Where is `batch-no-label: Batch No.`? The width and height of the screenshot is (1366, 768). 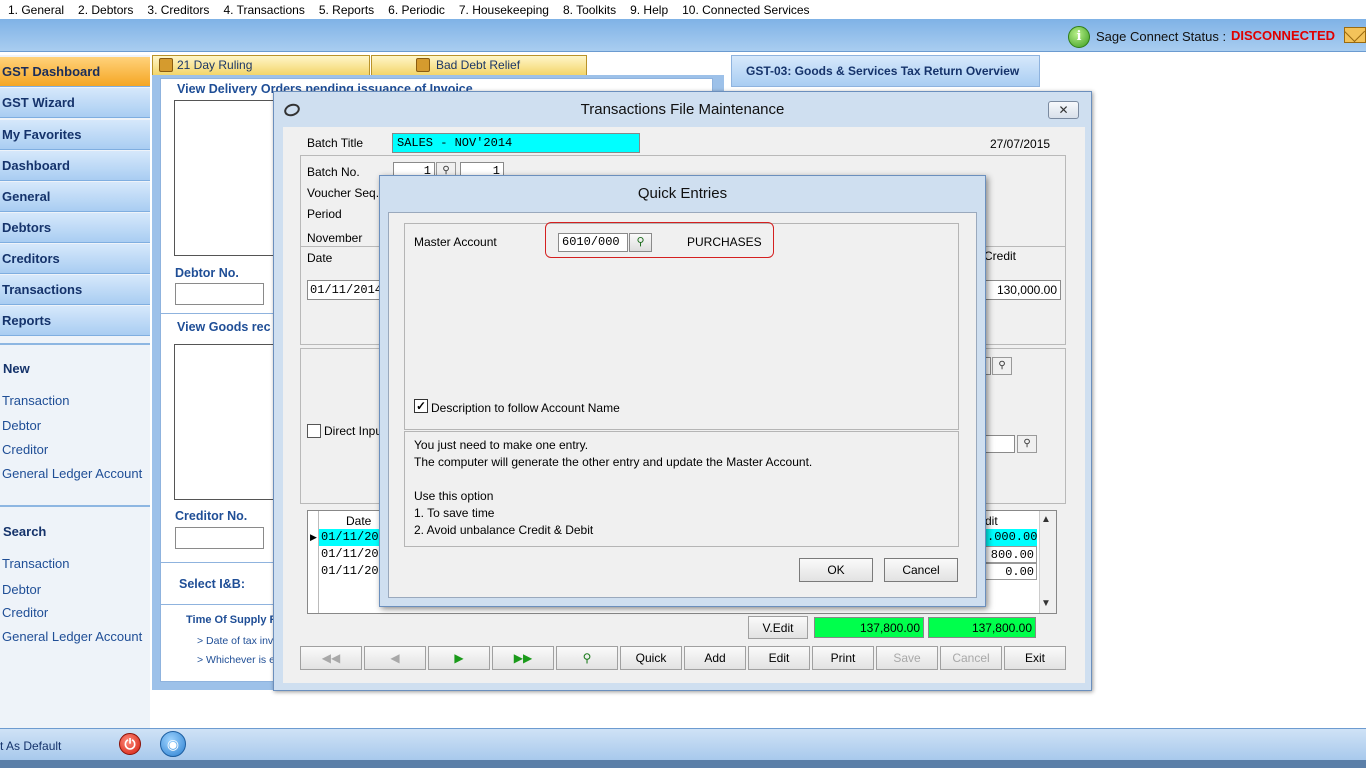 batch-no-label: Batch No. is located at coordinates (333, 172).